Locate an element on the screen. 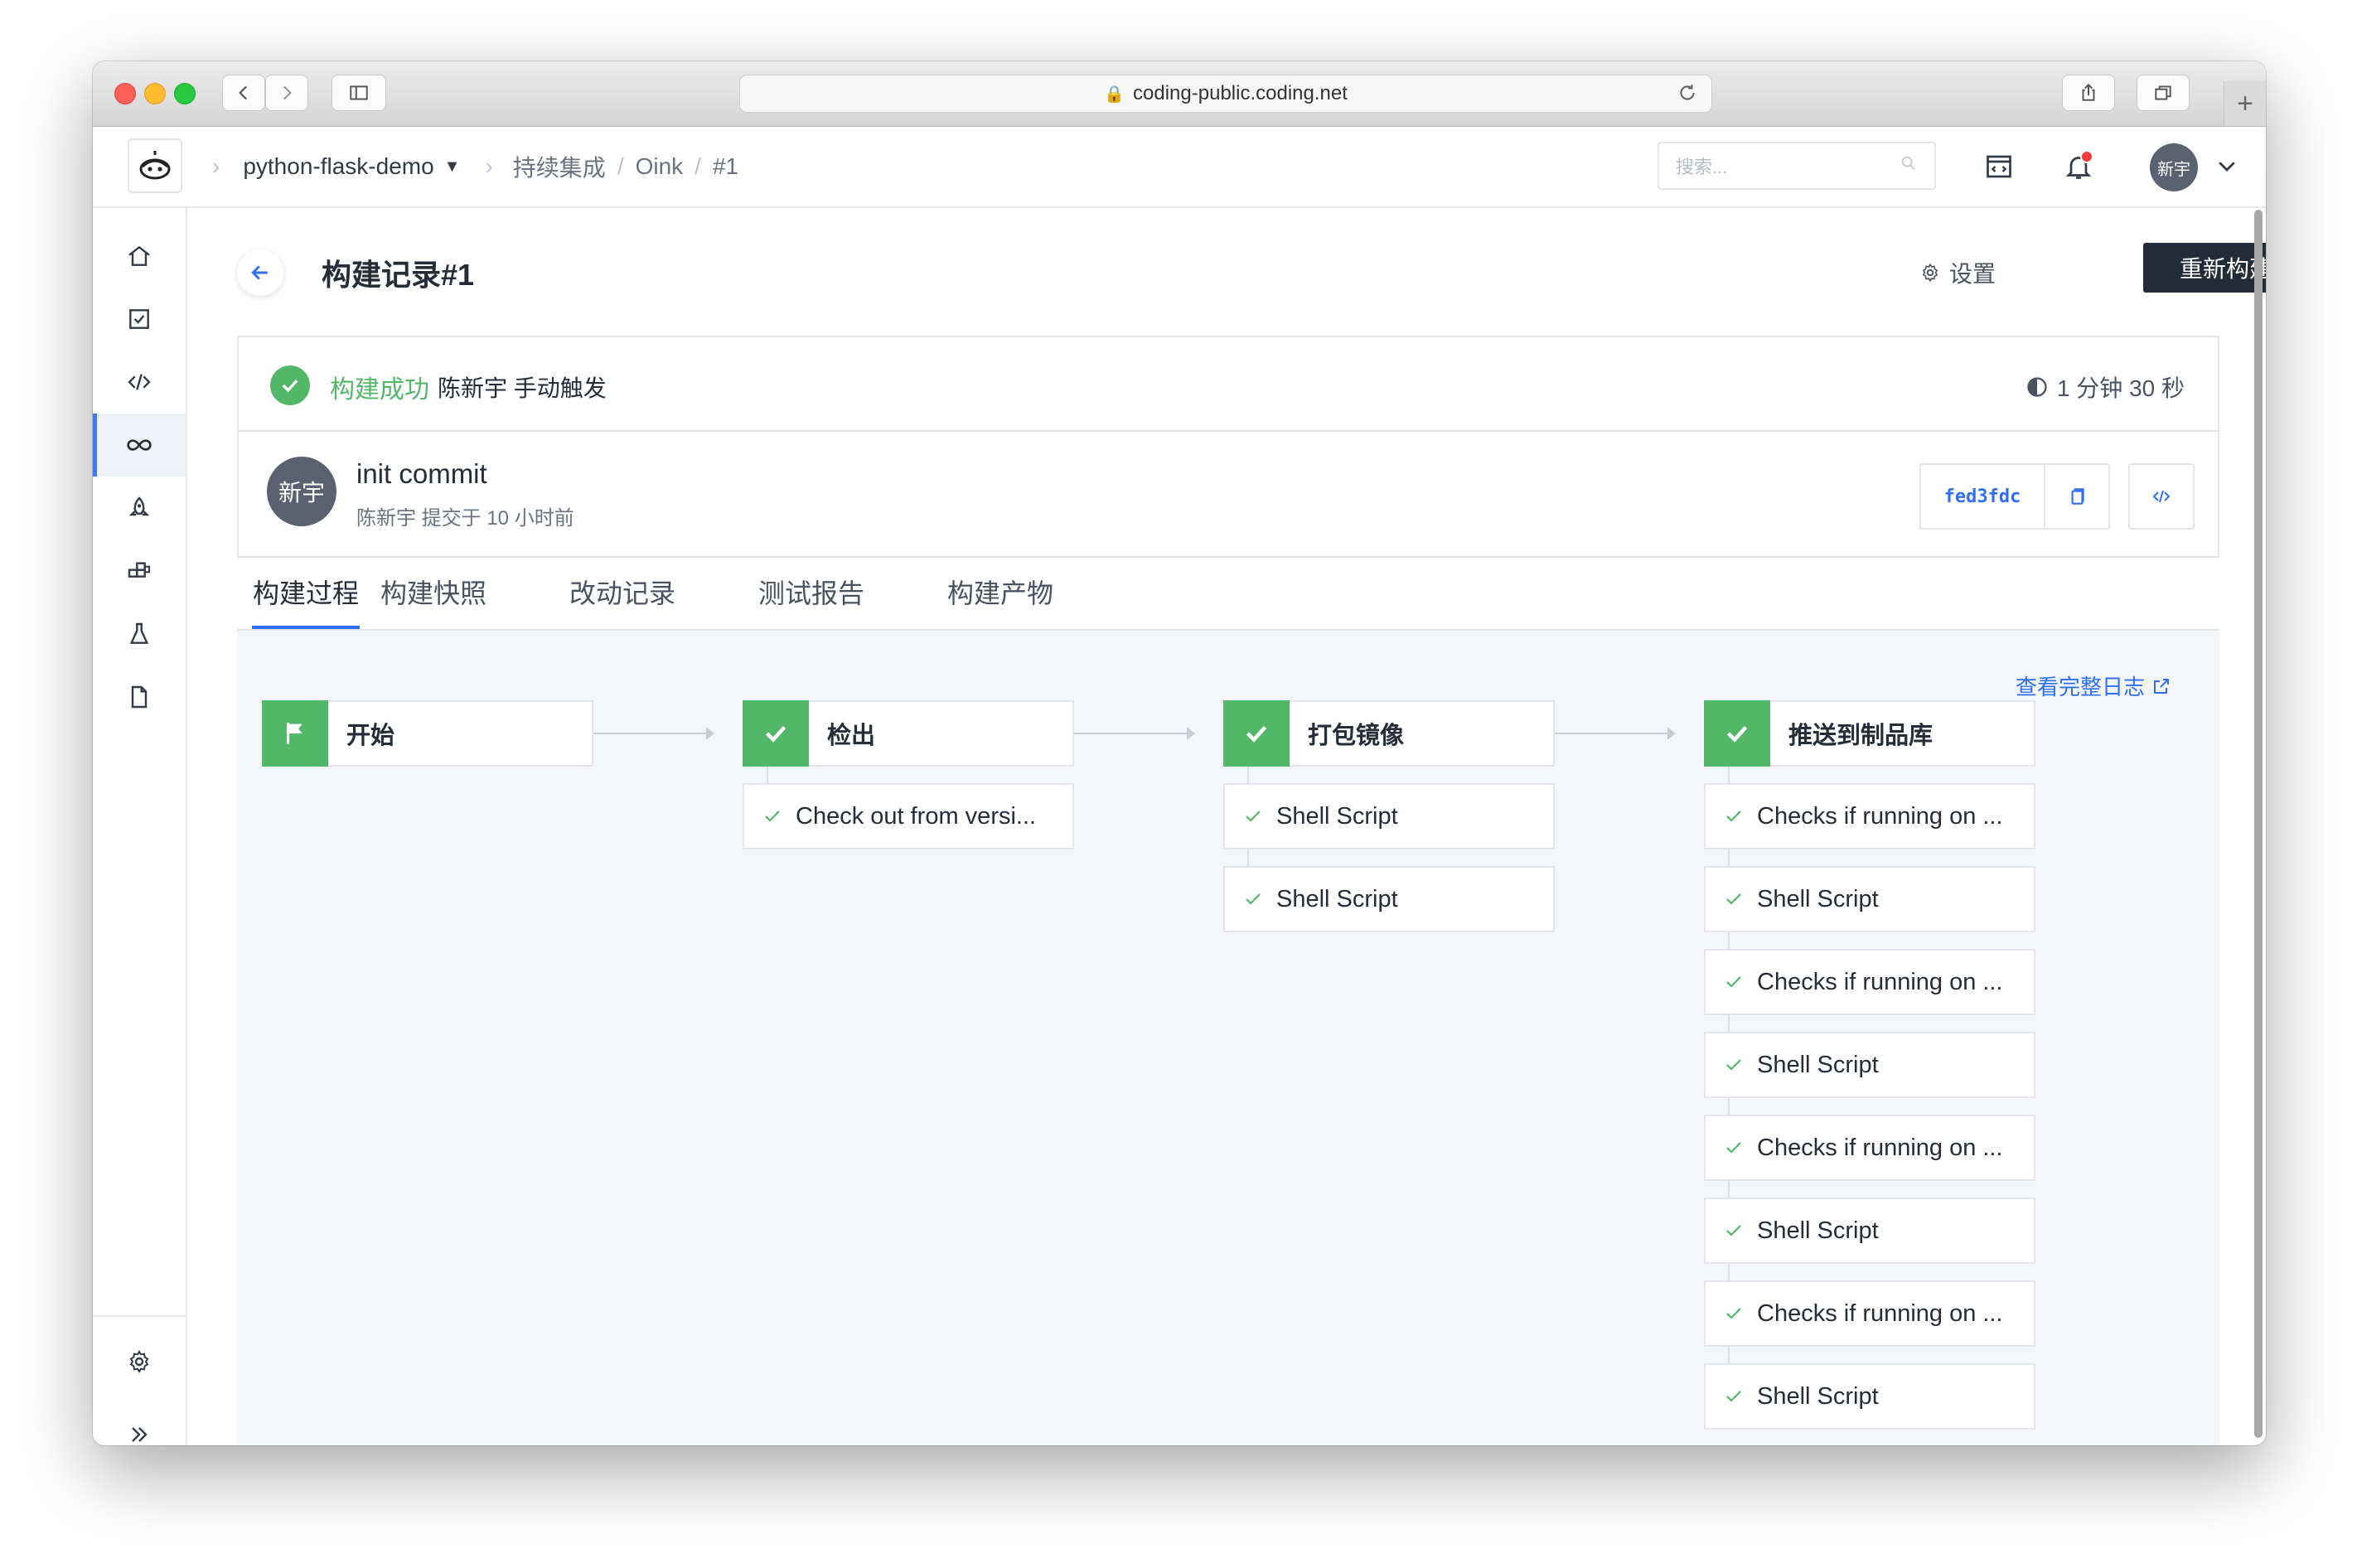 The image size is (2357, 1568). sidebar-item-home is located at coordinates (139, 256).